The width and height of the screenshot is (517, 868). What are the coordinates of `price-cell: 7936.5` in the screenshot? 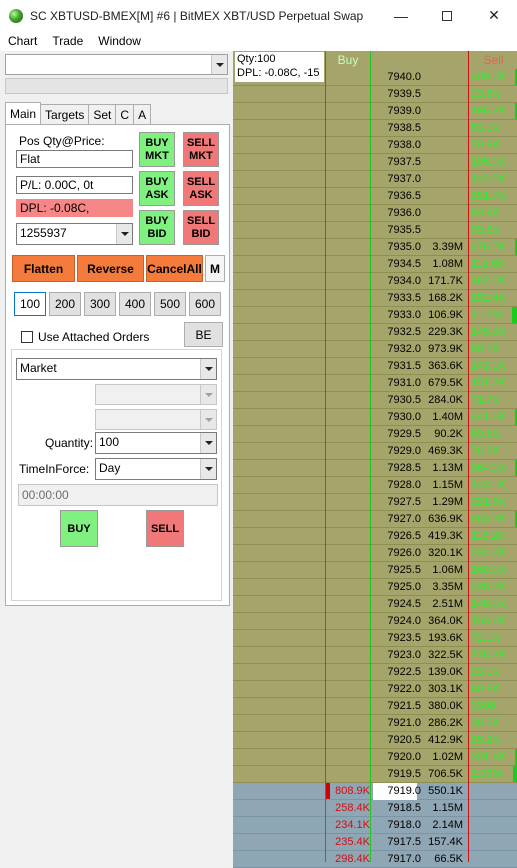 It's located at (396, 196).